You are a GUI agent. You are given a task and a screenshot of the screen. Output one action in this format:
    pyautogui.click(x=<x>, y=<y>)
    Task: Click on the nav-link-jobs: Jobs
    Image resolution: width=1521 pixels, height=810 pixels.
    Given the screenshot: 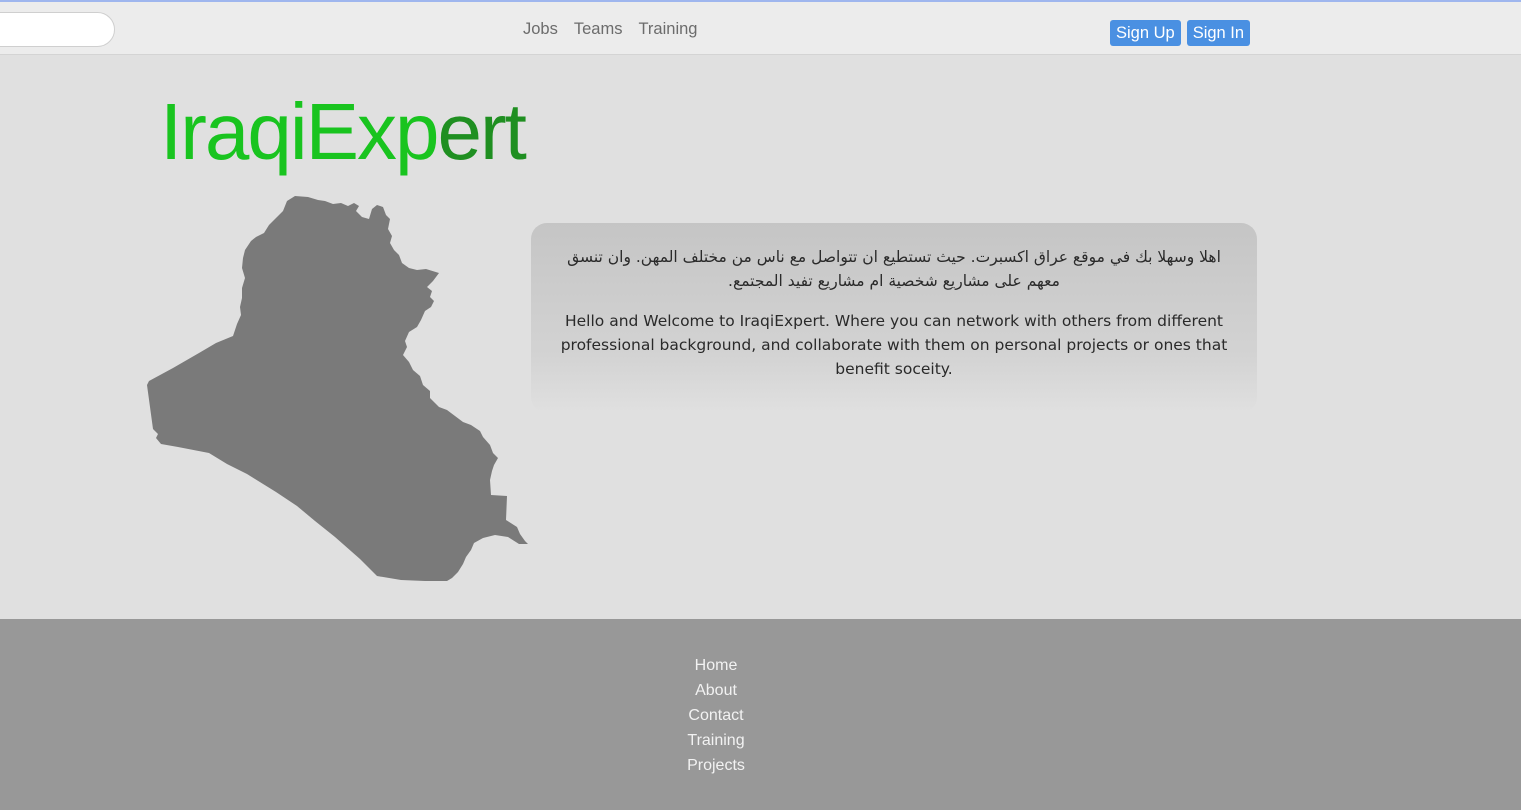 What is the action you would take?
    pyautogui.click(x=540, y=29)
    